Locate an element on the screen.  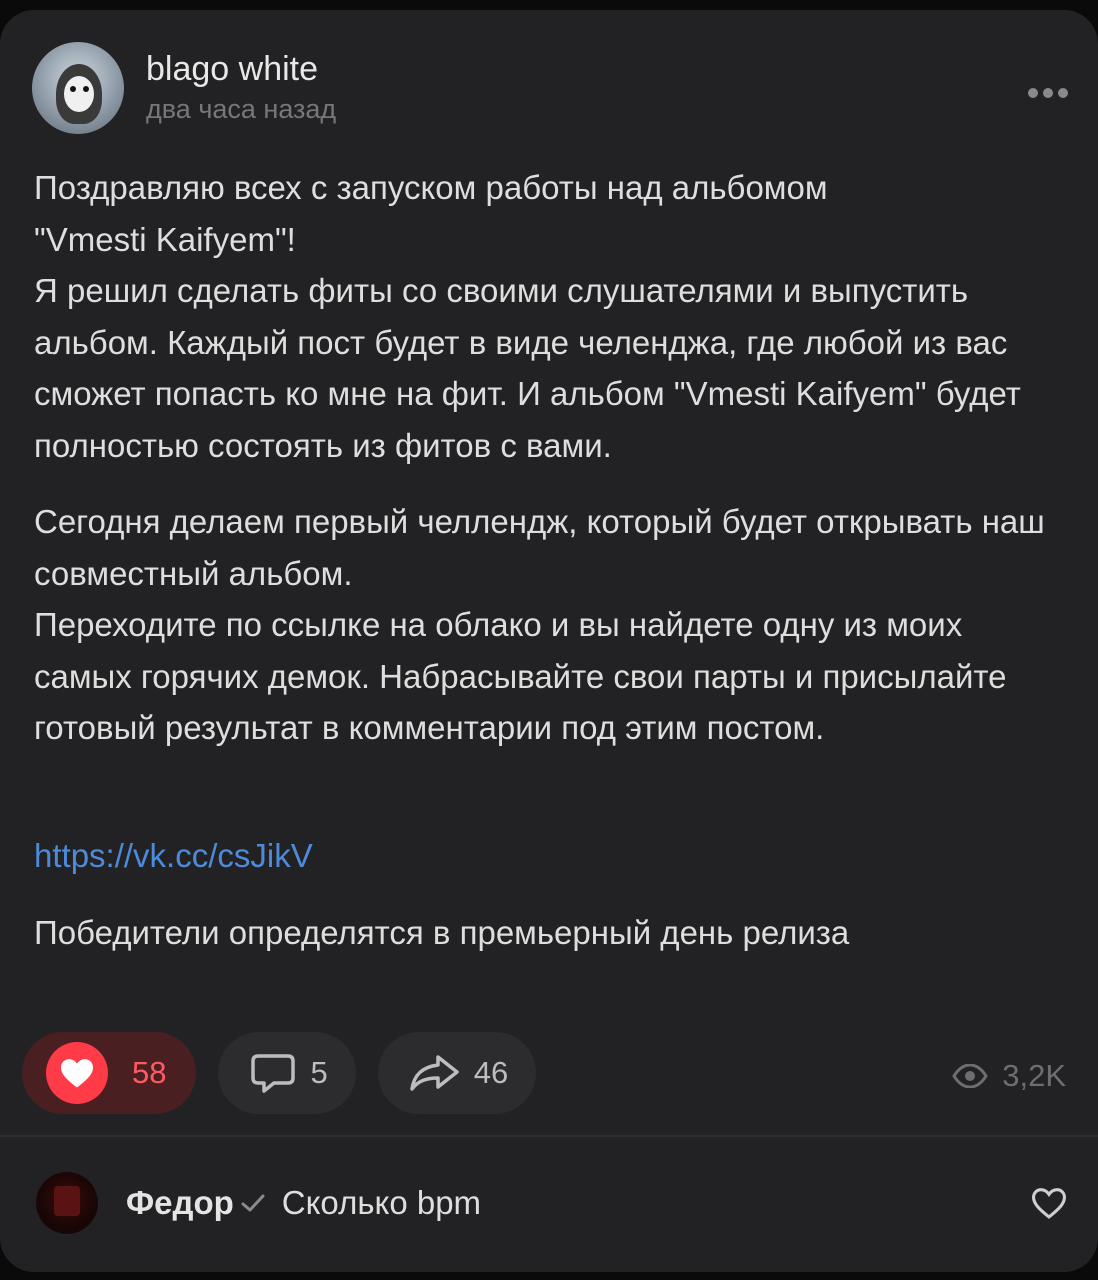
verified-check is located at coordinates (253, 1203).